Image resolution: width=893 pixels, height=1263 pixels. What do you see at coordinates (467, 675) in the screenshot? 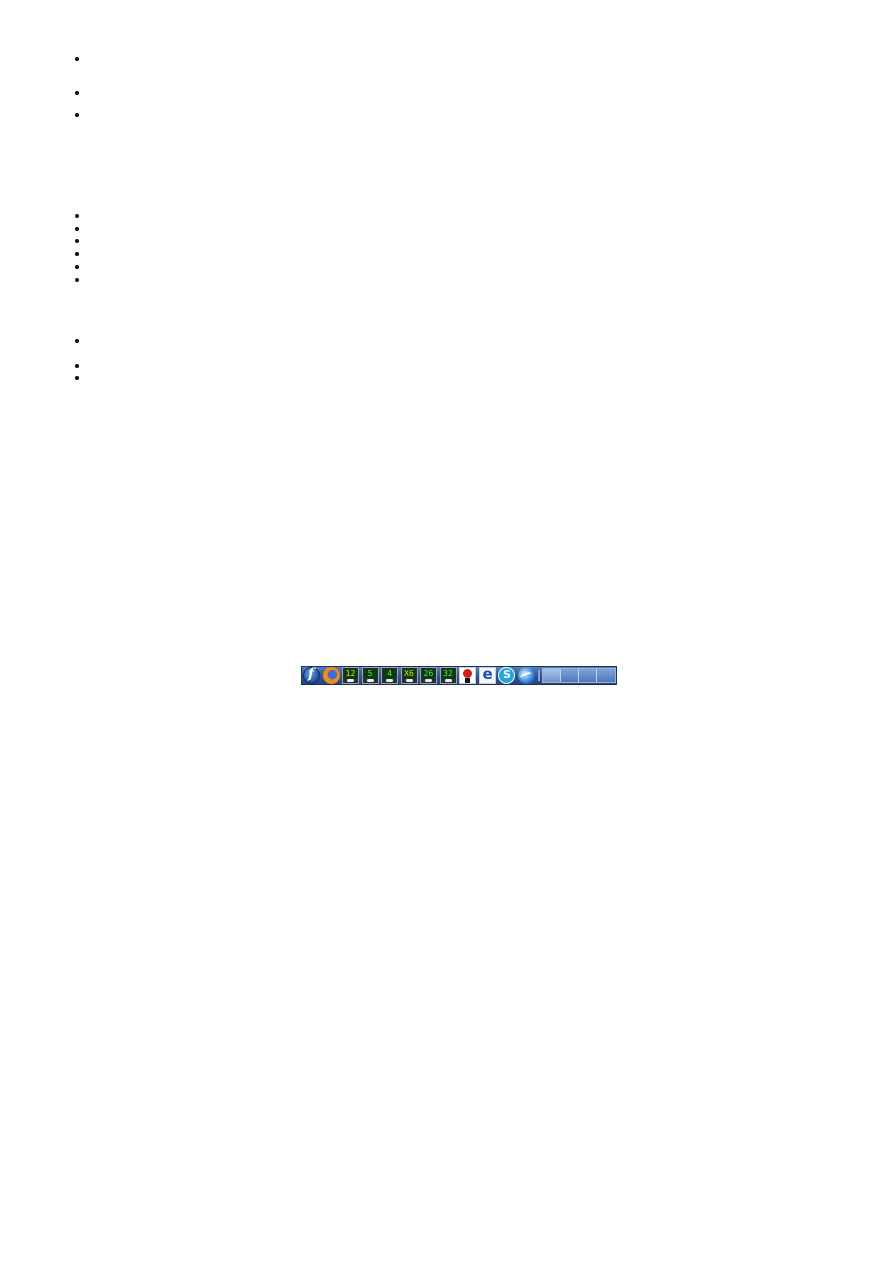
I see `red-app-icon` at bounding box center [467, 675].